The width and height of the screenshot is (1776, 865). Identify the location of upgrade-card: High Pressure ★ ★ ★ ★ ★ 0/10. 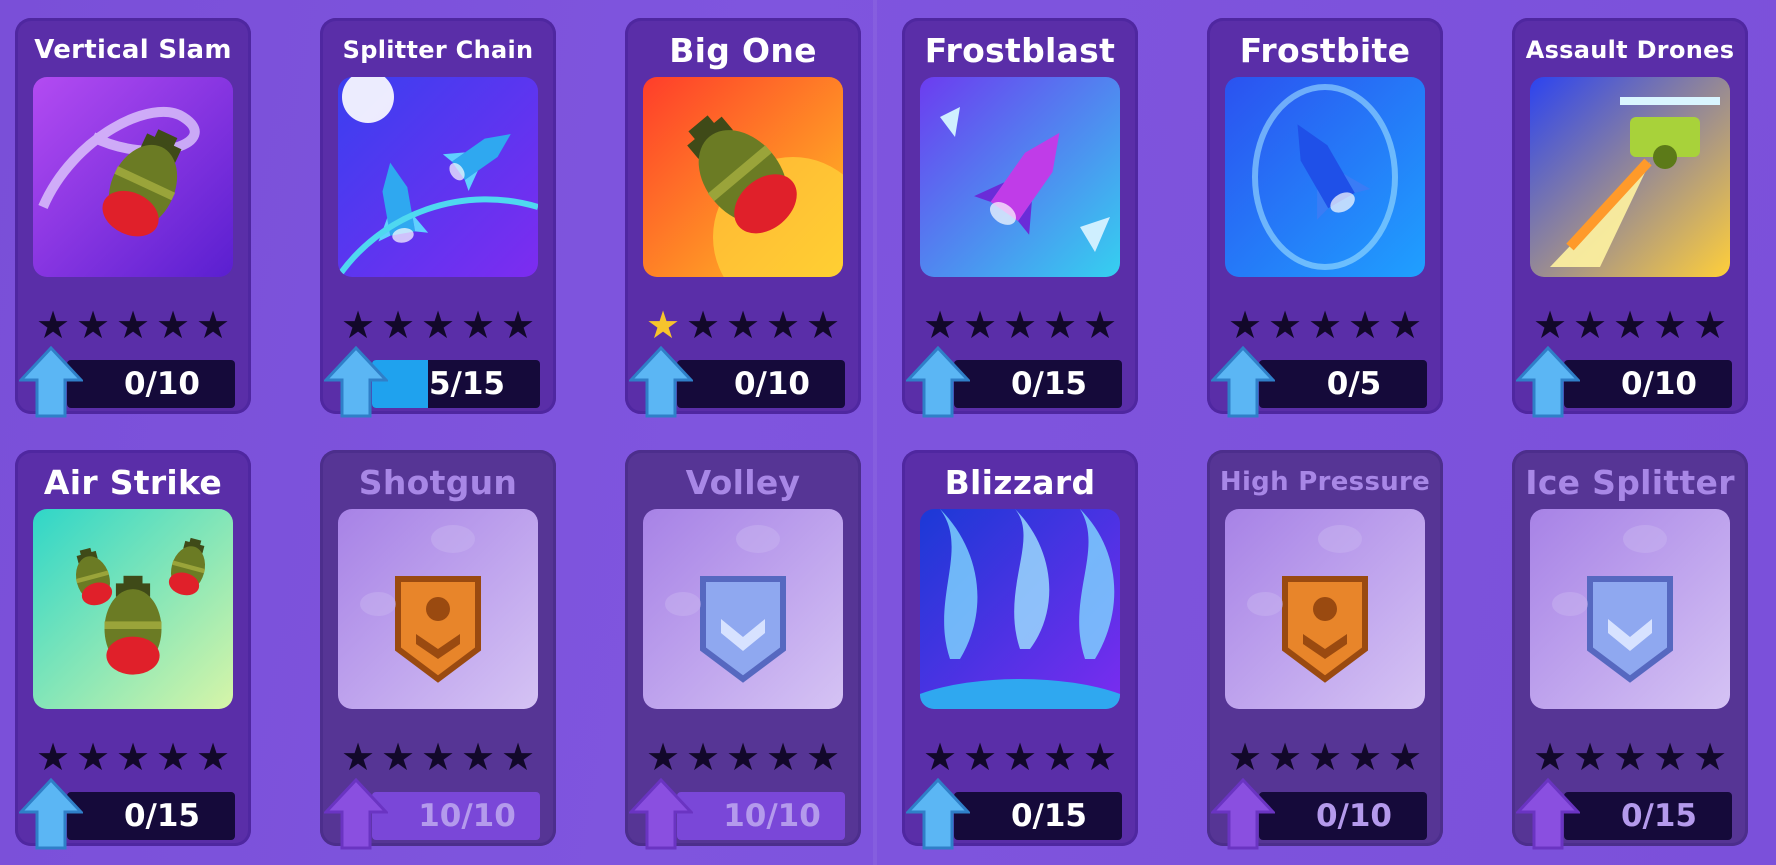
(1325, 650).